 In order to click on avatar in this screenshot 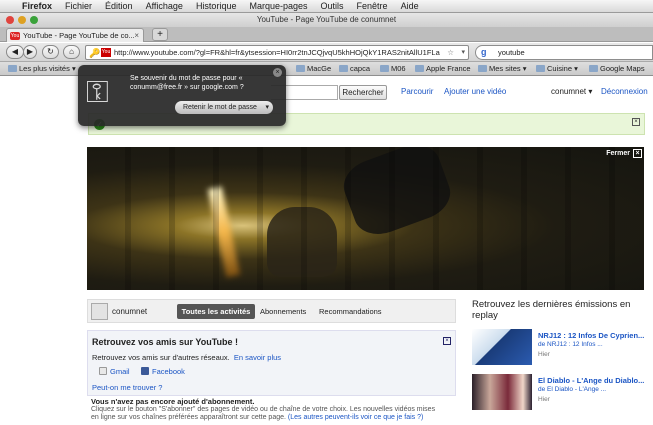, I will do `click(99, 311)`.